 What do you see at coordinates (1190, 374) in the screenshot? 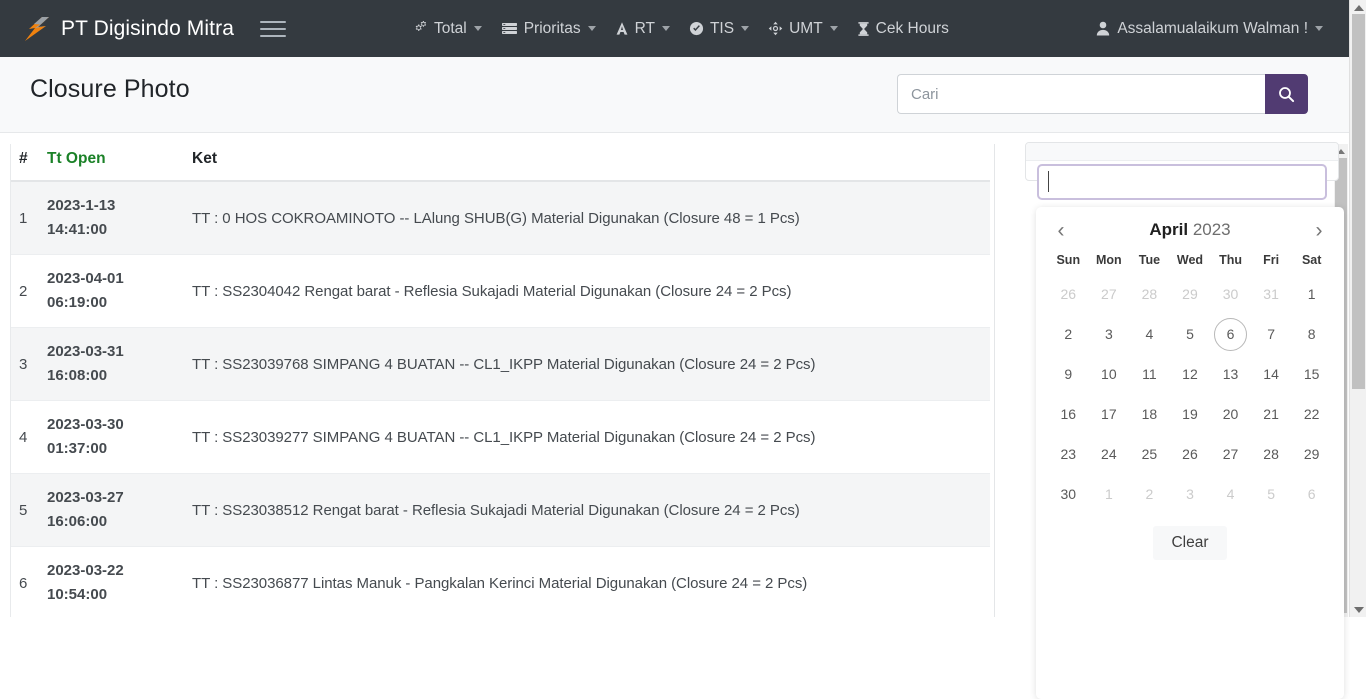
I see `day-cell: 12` at bounding box center [1190, 374].